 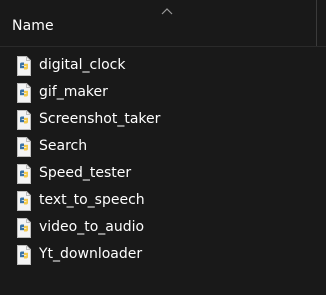 I want to click on chevron-up-icon, so click(x=167, y=11).